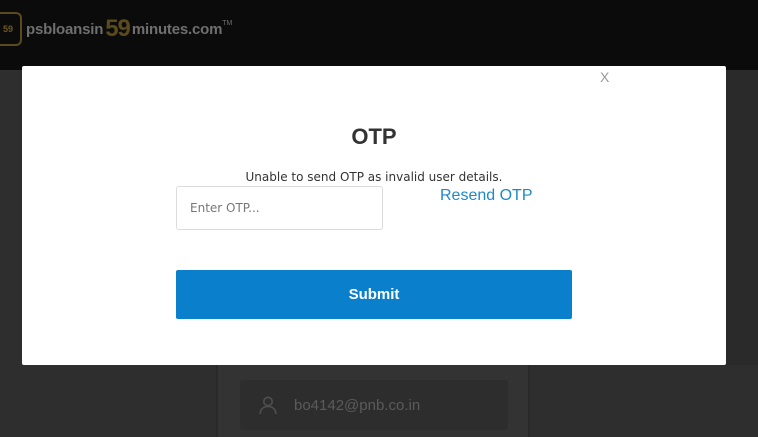  I want to click on submit-button: Submit, so click(374, 294).